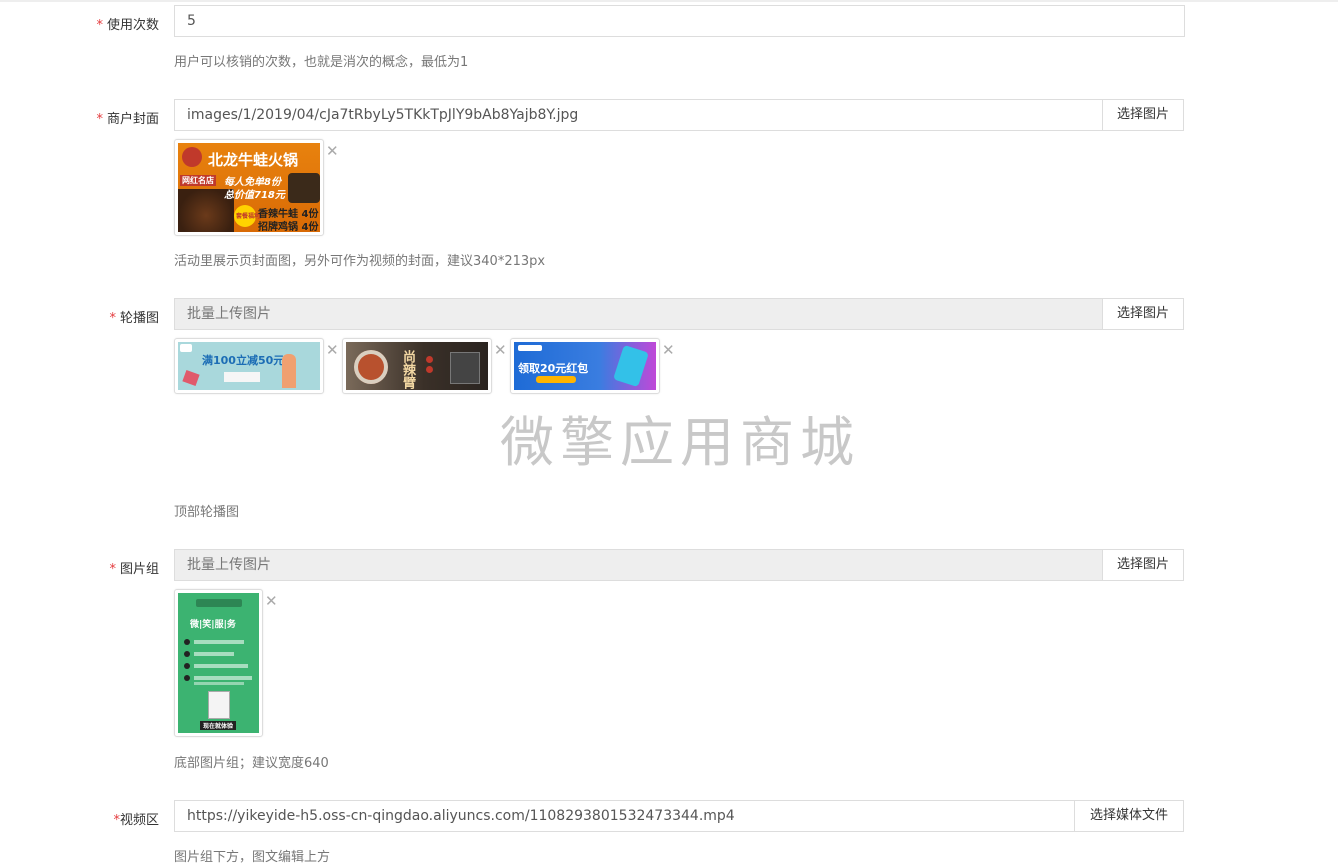 This screenshot has height=865, width=1338. I want to click on image-group-image: 微|笑|服|务 现在就体验, so click(218, 663).